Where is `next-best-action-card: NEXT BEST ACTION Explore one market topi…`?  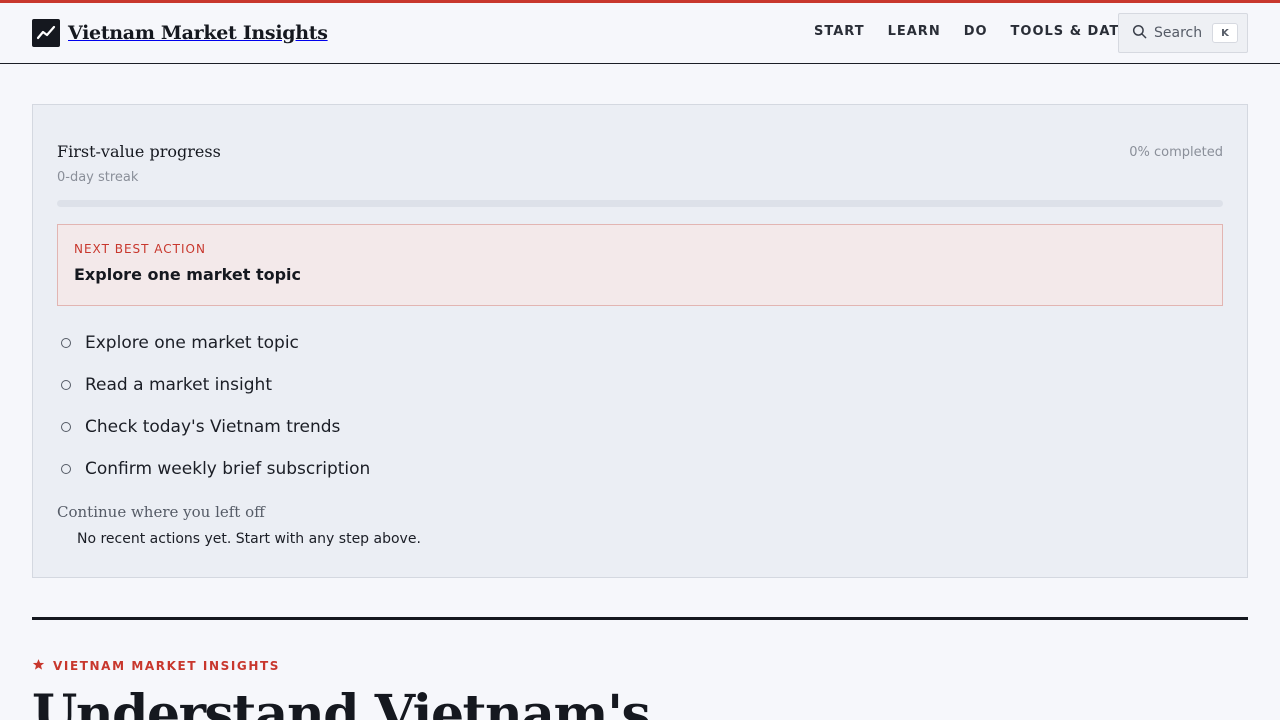 next-best-action-card: NEXT BEST ACTION Explore one market topi… is located at coordinates (640, 265).